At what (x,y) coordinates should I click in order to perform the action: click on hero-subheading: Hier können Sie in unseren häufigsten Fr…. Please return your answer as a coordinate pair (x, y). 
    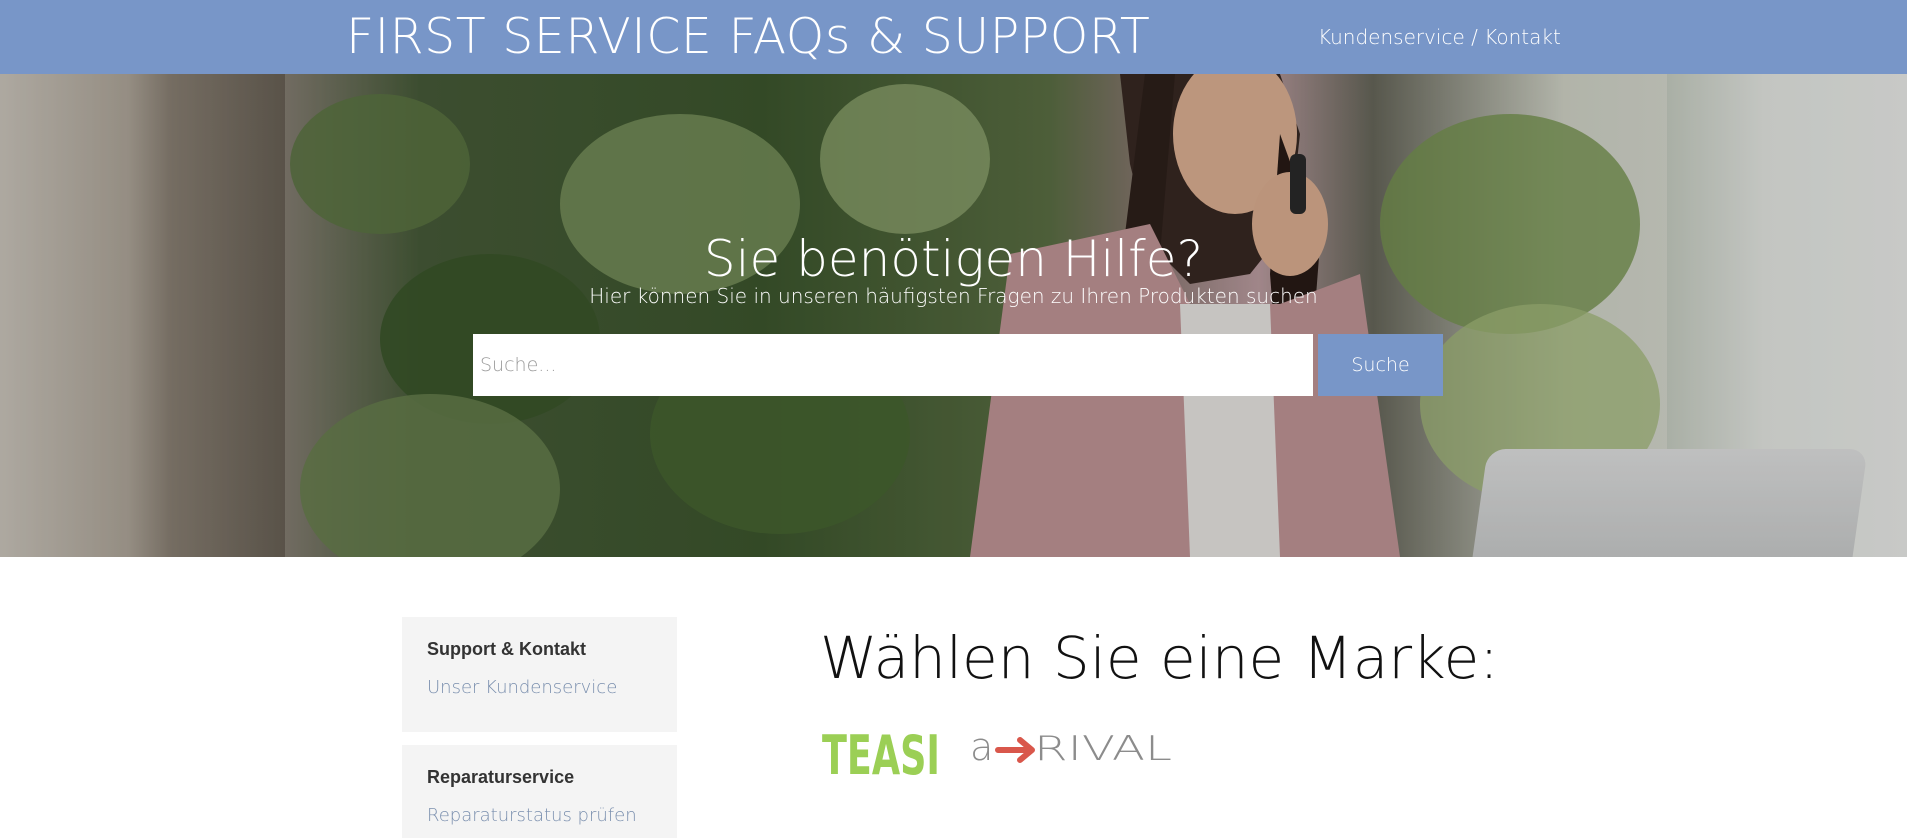
    Looking at the image, I should click on (953, 296).